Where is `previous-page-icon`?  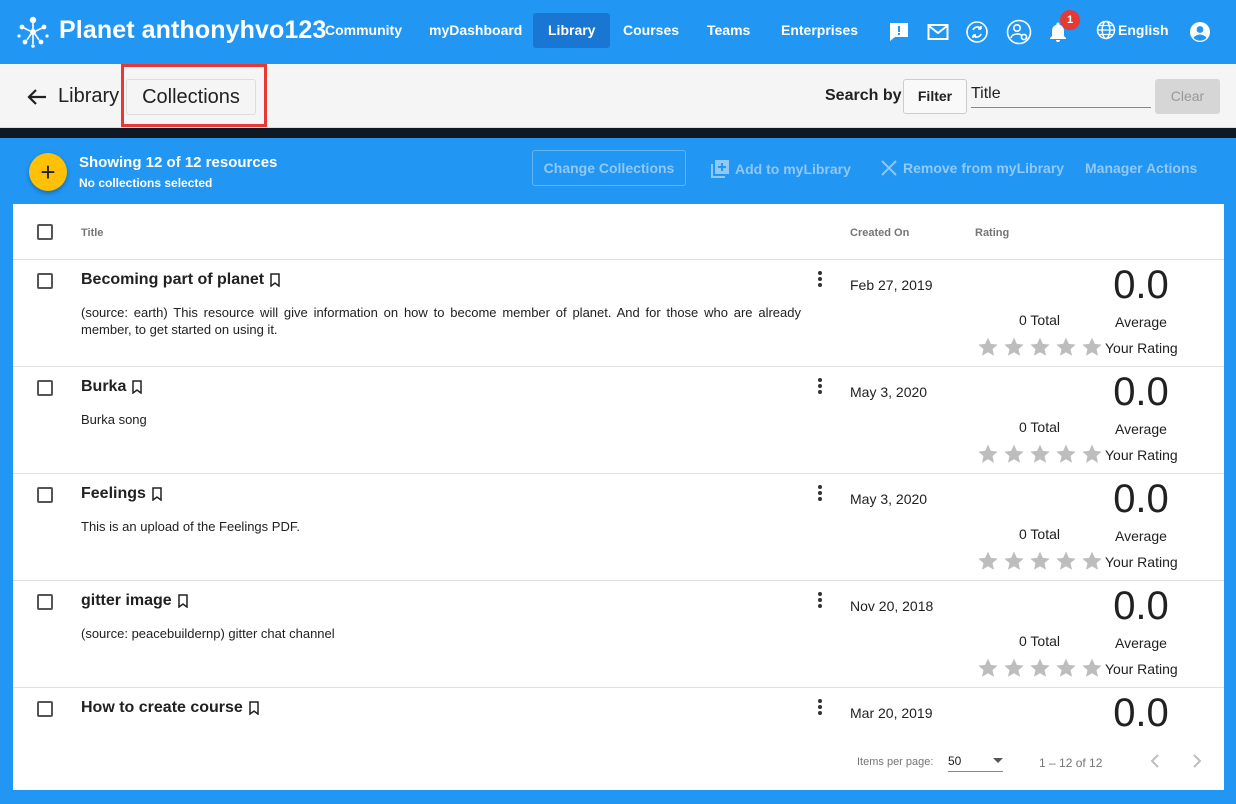 previous-page-icon is located at coordinates (1156, 761).